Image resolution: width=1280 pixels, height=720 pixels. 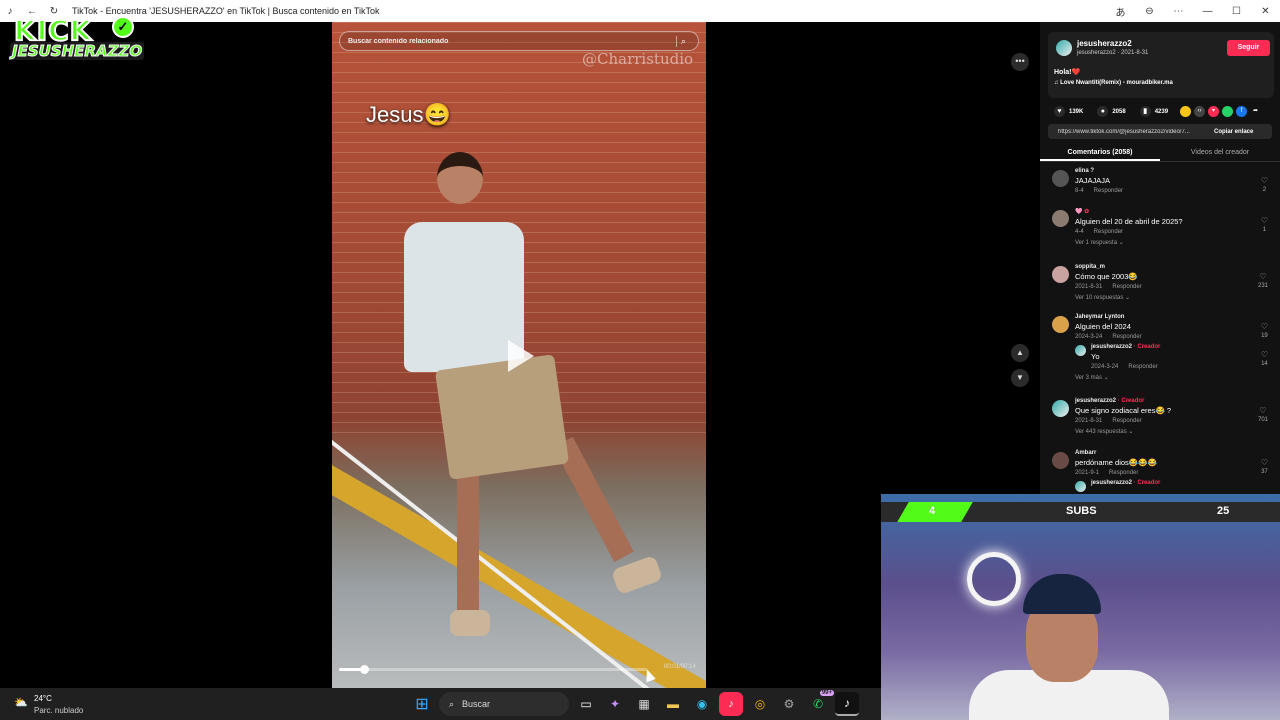 What do you see at coordinates (1255, 111) in the screenshot?
I see `share-arrow-icon: ➦` at bounding box center [1255, 111].